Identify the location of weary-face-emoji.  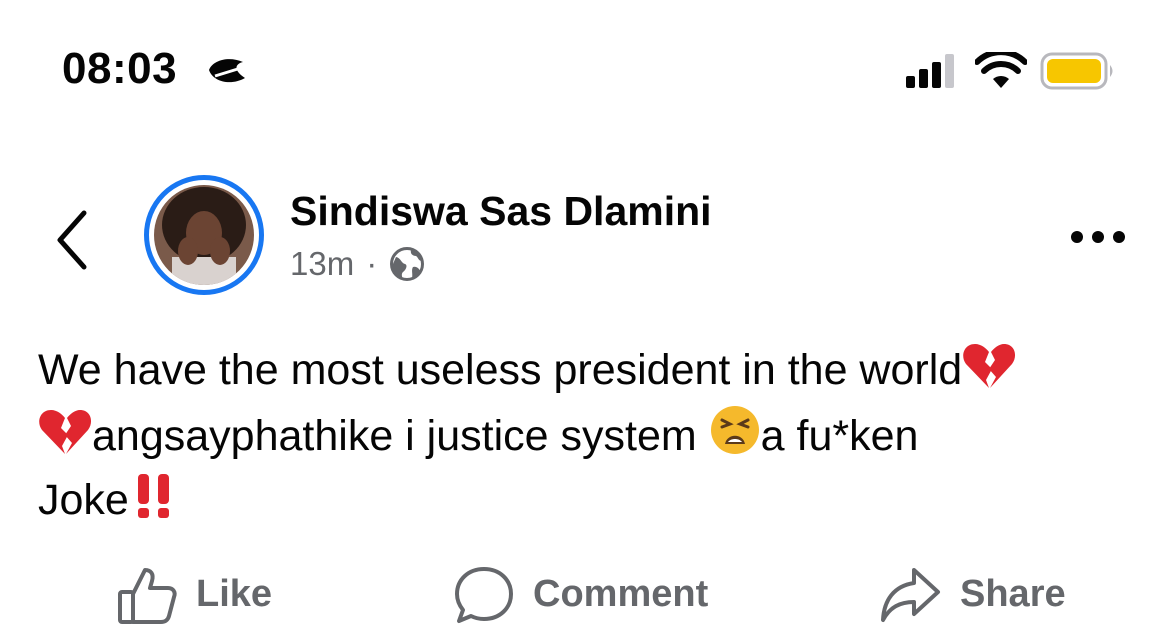
(735, 437).